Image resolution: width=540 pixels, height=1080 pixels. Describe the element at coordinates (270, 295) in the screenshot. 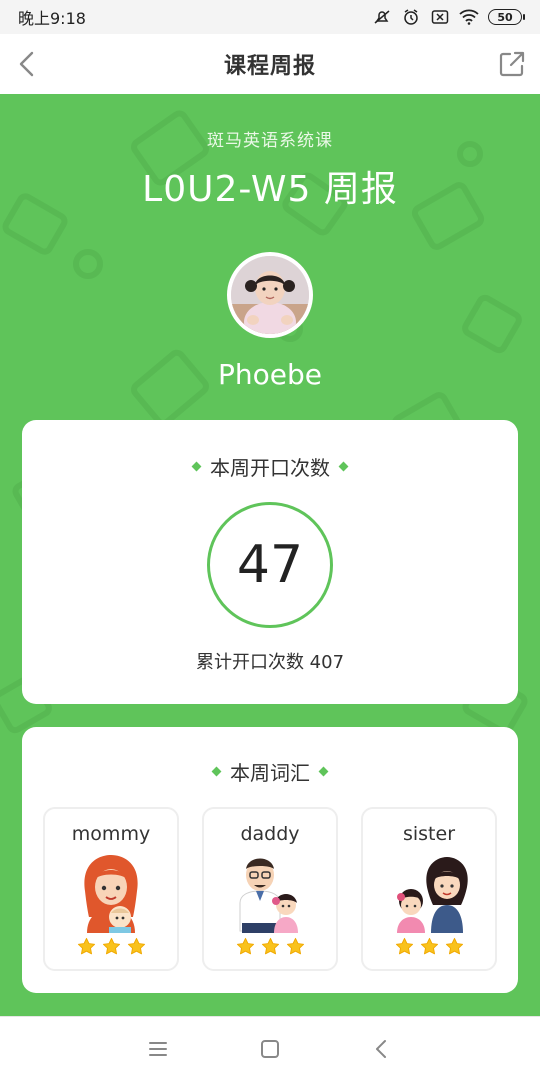

I see `avatar` at that location.